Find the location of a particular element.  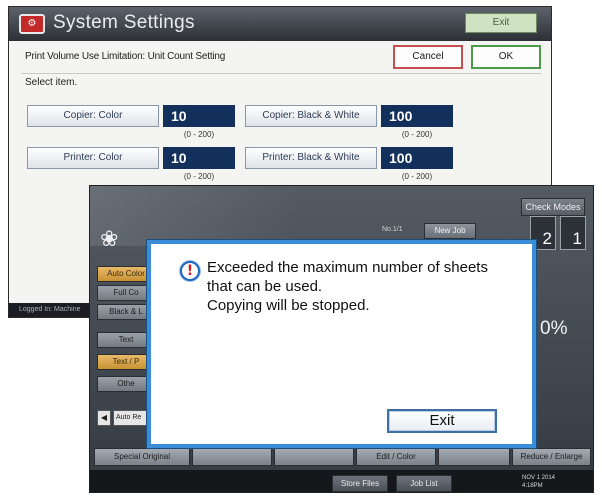

ok-button: OK is located at coordinates (506, 57).